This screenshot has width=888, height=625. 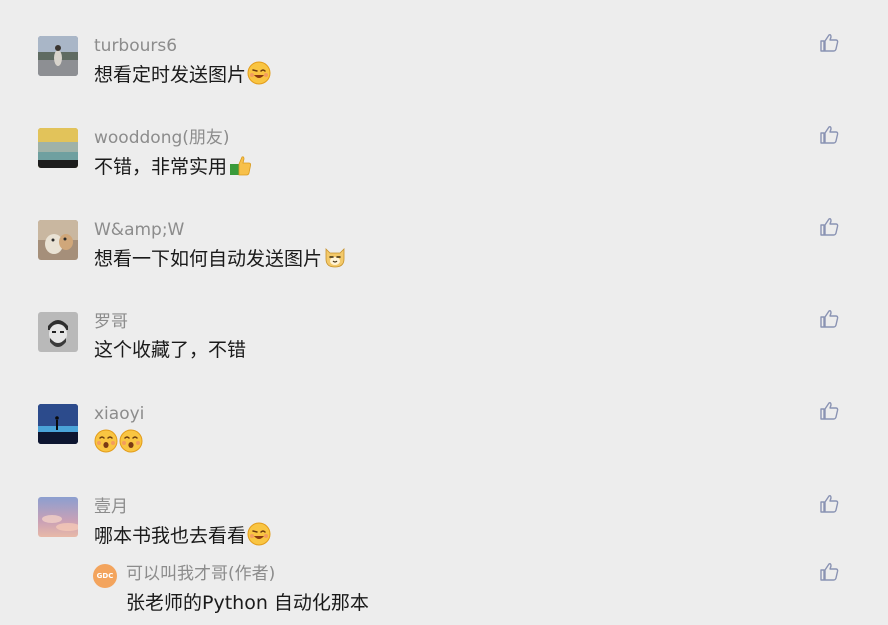 What do you see at coordinates (136, 46) in the screenshot?
I see `comment-author: turbours6` at bounding box center [136, 46].